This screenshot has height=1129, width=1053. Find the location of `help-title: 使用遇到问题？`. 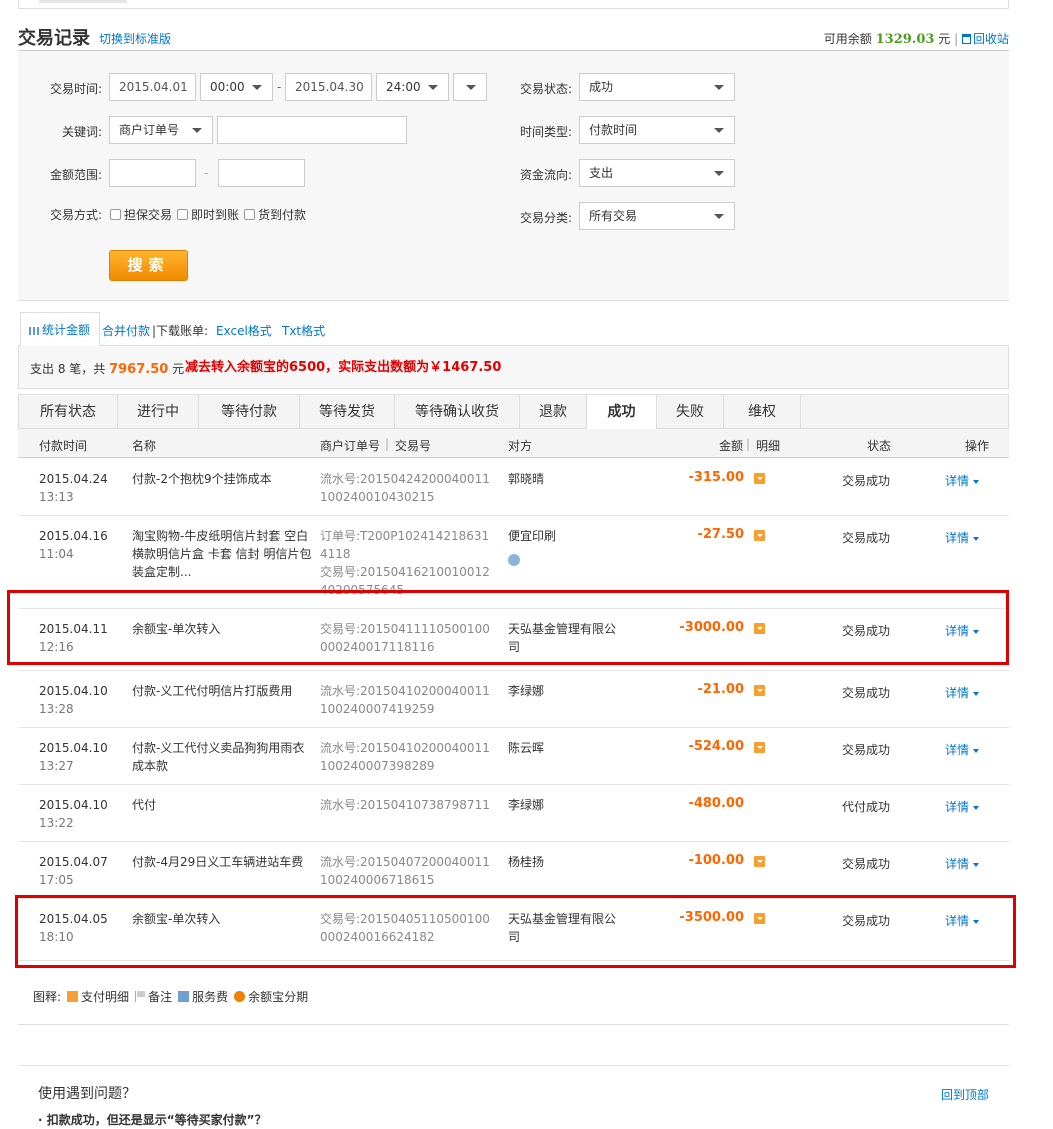

help-title: 使用遇到问题？ is located at coordinates (87, 1094).